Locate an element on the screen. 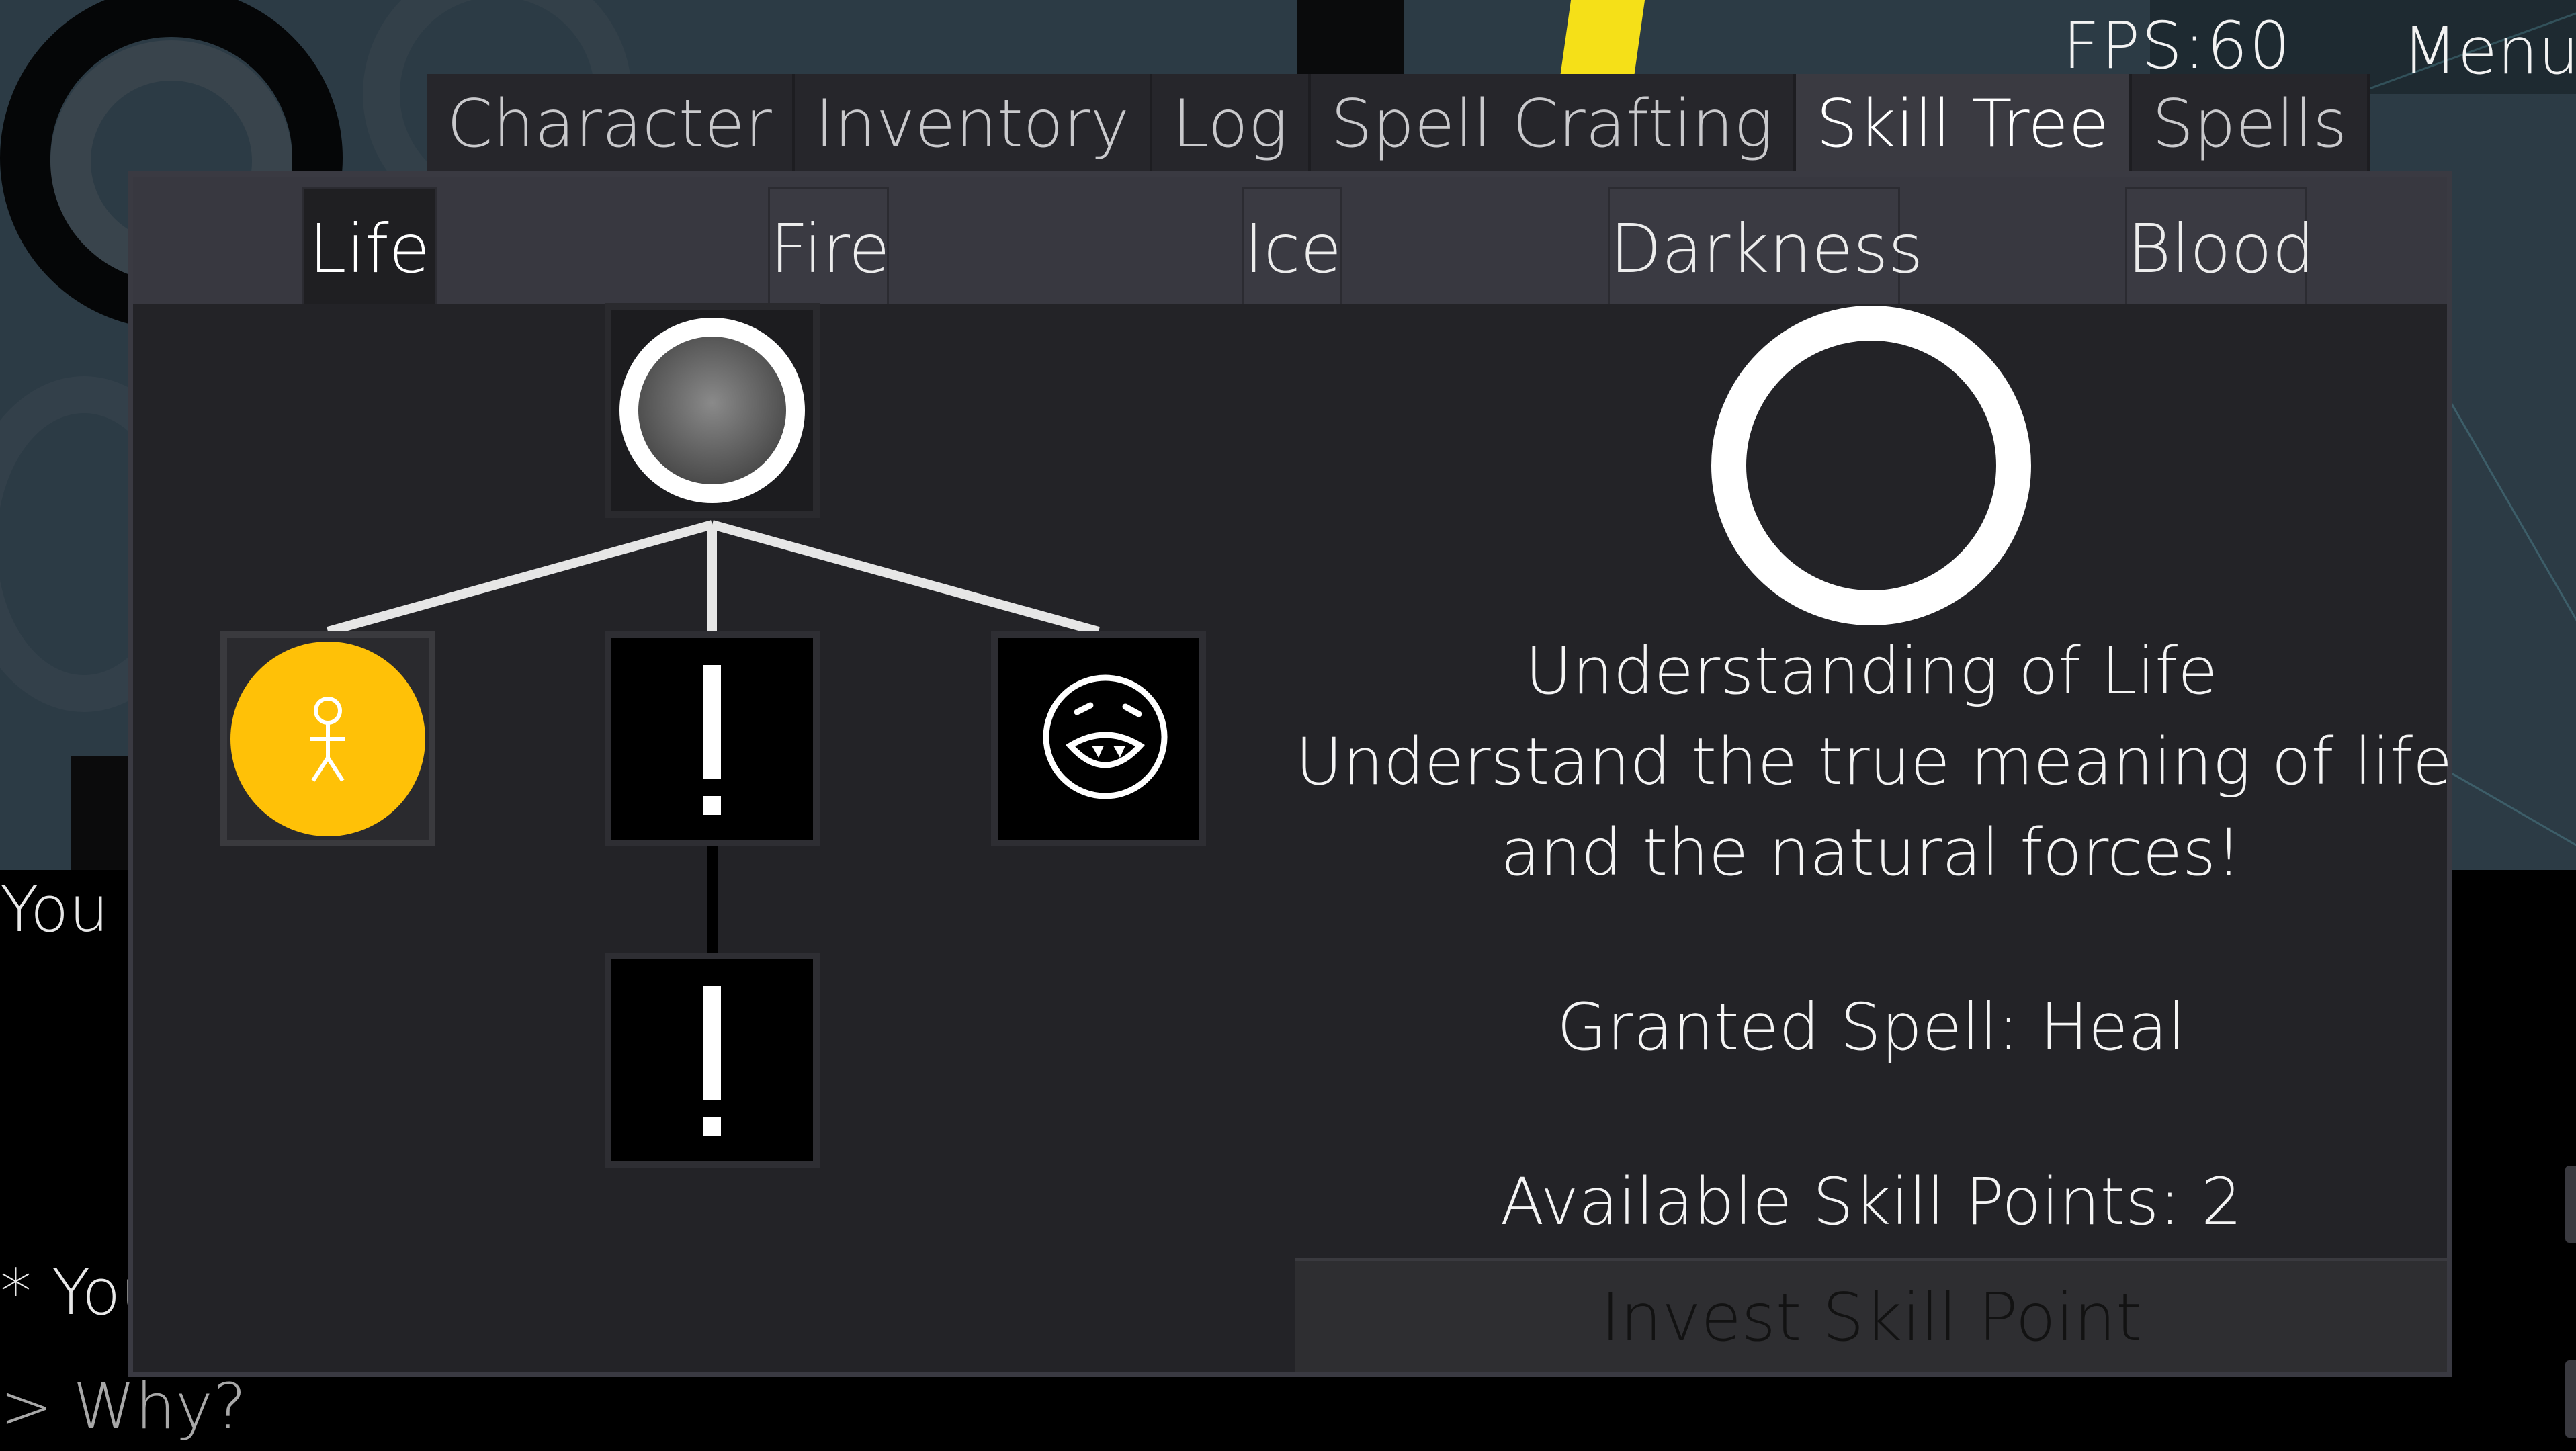  stick-figure-icon is located at coordinates (327, 739).